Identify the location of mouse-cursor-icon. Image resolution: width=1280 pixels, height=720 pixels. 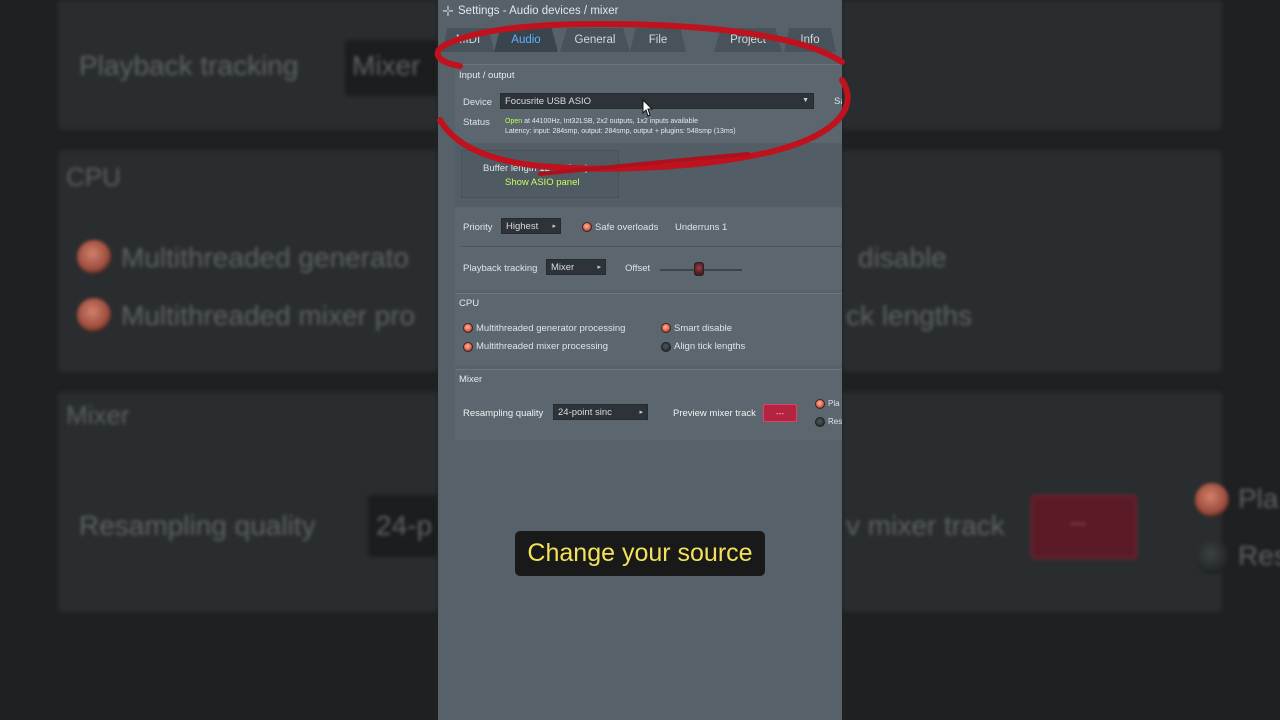
(648, 108).